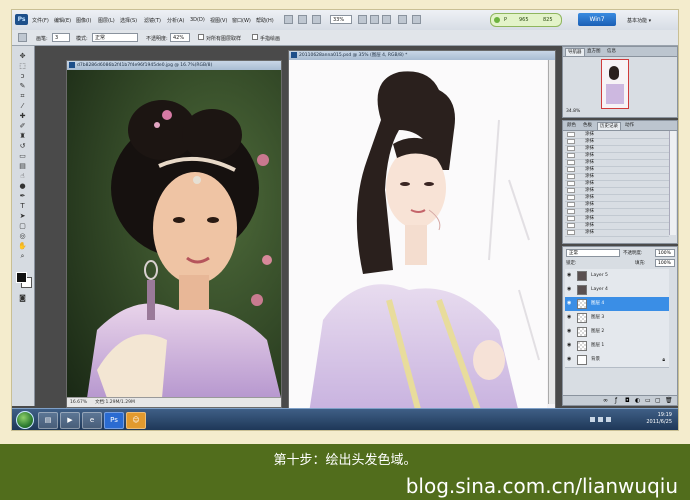  What do you see at coordinates (617, 318) in the screenshot?
I see `layer-row: ◉ 图层 3` at bounding box center [617, 318].